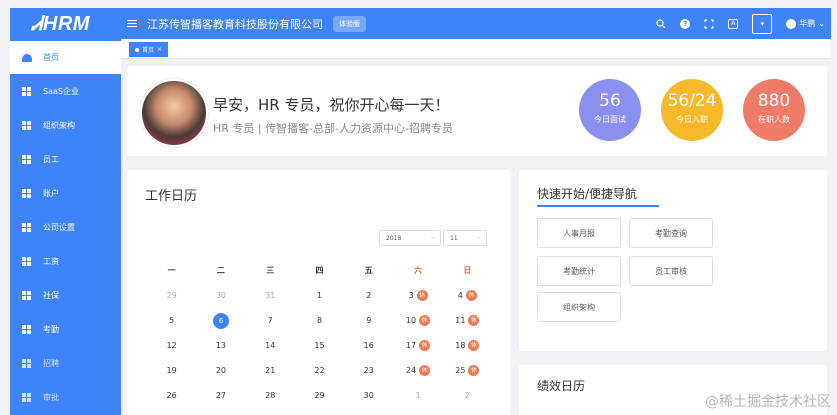 The width and height of the screenshot is (837, 415). What do you see at coordinates (467, 295) in the screenshot?
I see `calendar-day: 4休` at bounding box center [467, 295].